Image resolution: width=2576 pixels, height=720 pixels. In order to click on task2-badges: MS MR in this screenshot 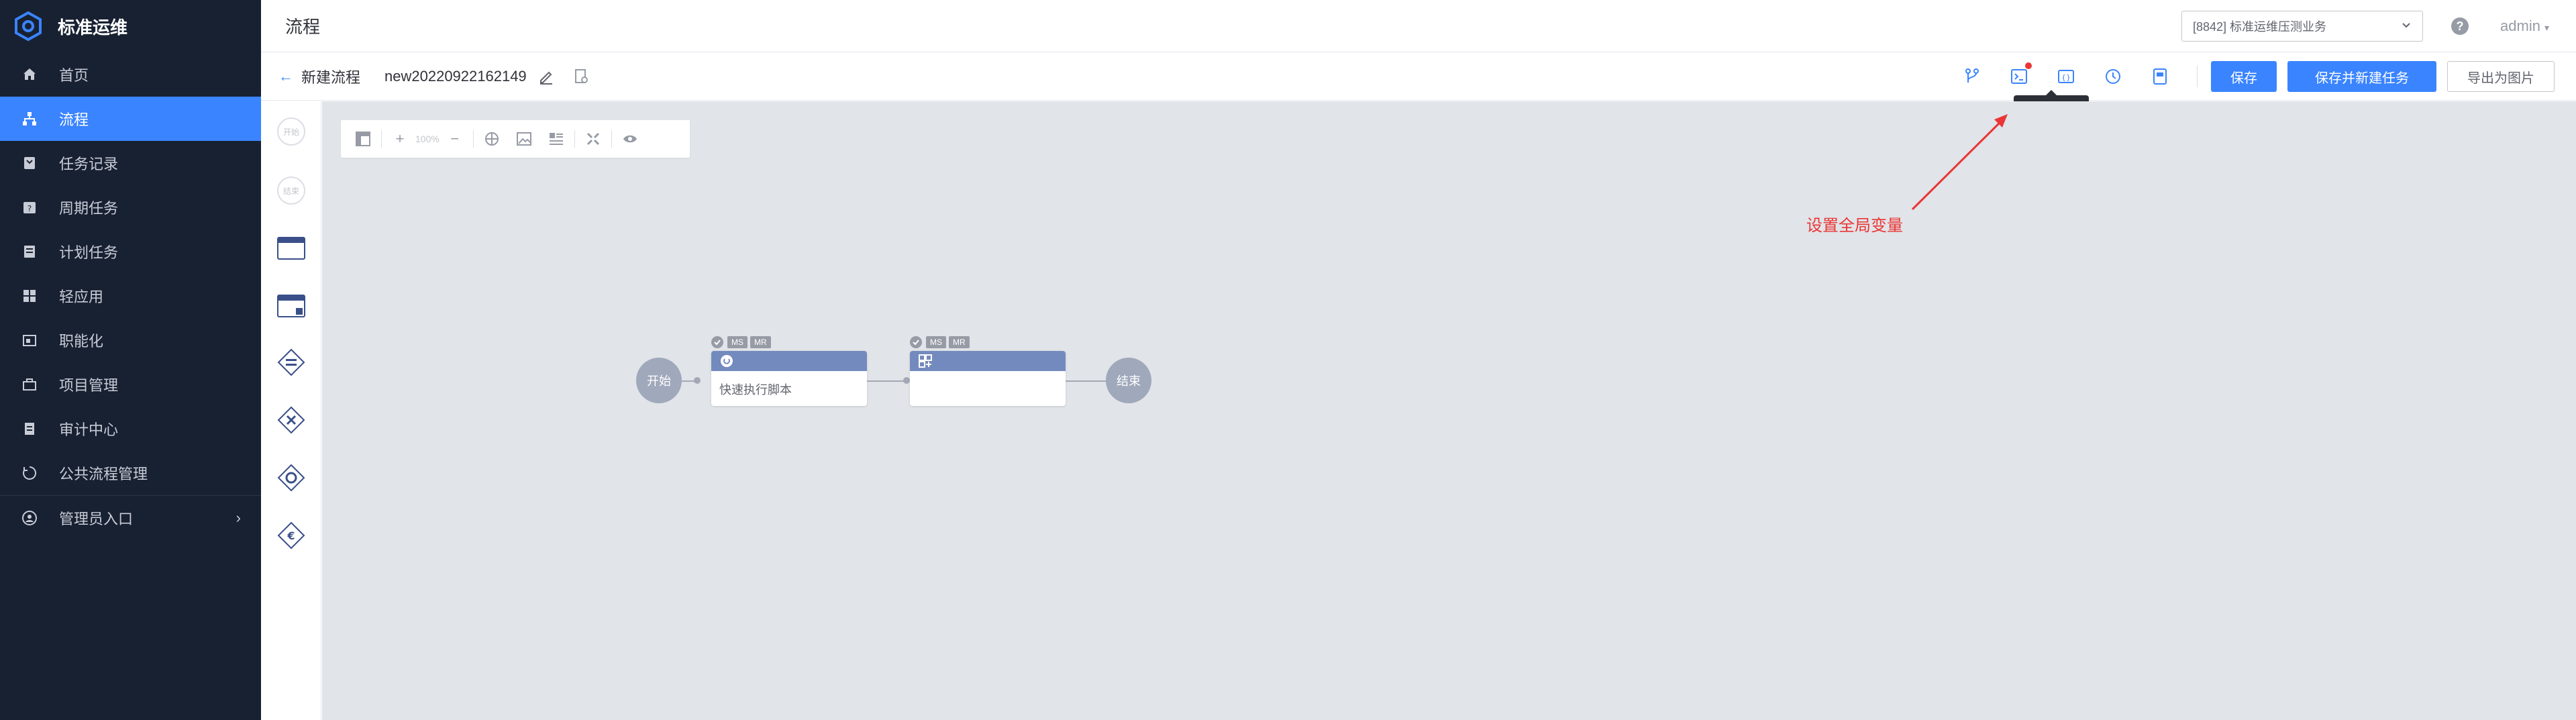, I will do `click(941, 342)`.